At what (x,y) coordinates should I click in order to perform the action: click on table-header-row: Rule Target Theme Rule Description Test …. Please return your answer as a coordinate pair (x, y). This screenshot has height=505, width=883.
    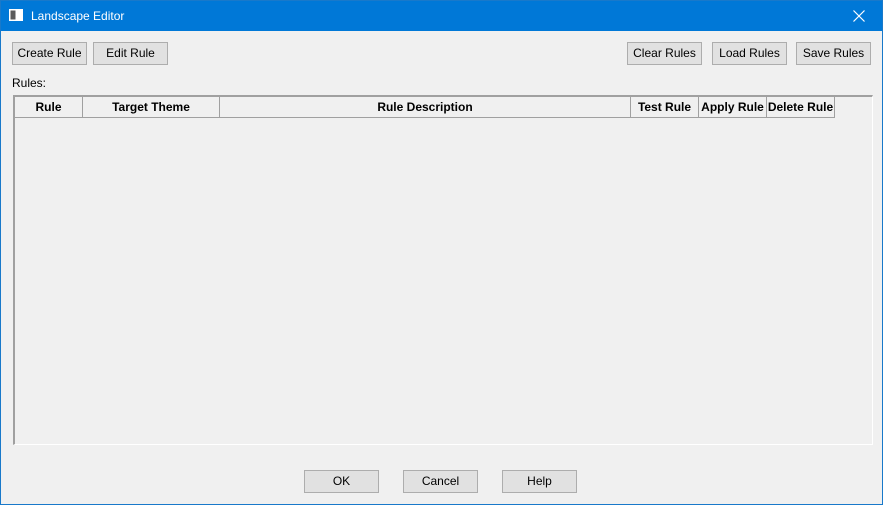
    Looking at the image, I should click on (425, 107).